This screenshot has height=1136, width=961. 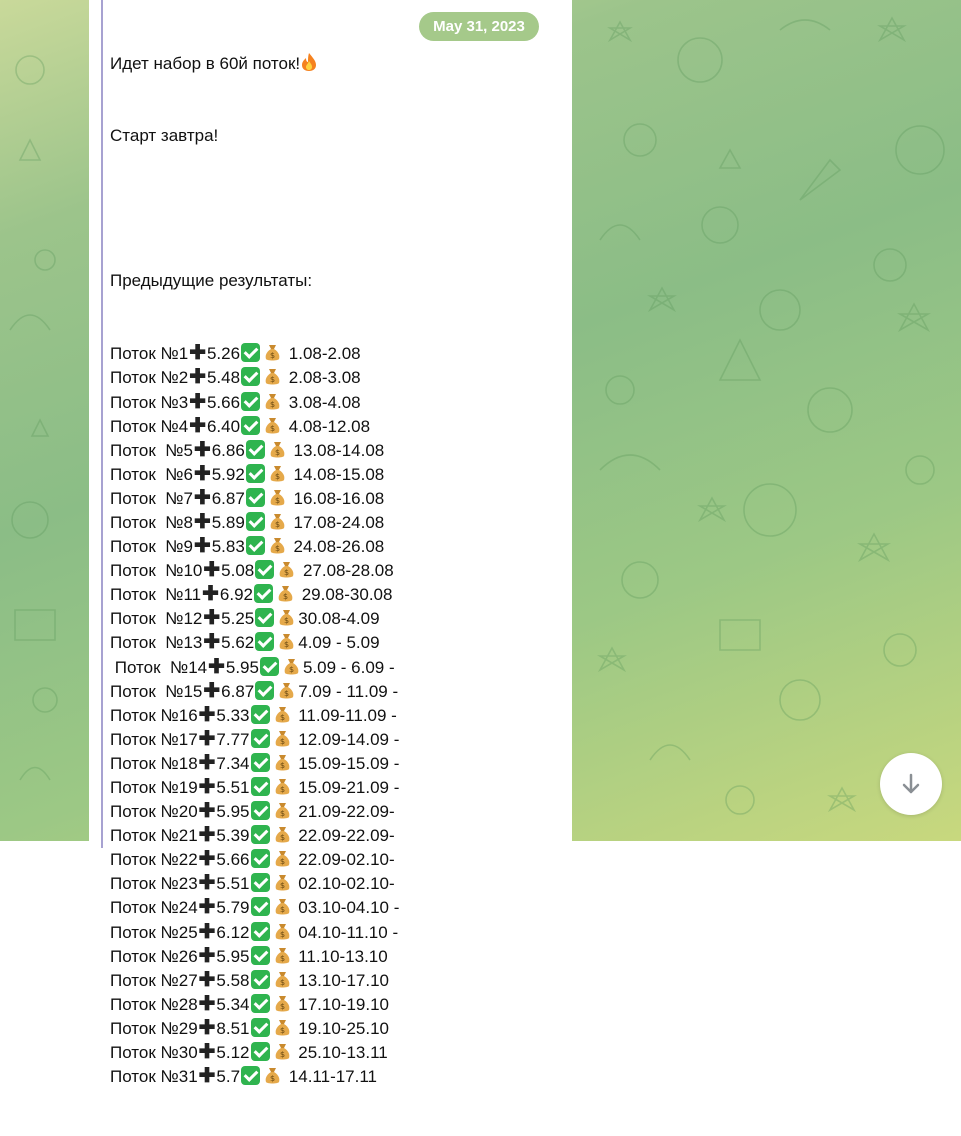 I want to click on result-value: 5.51, so click(x=233, y=787).